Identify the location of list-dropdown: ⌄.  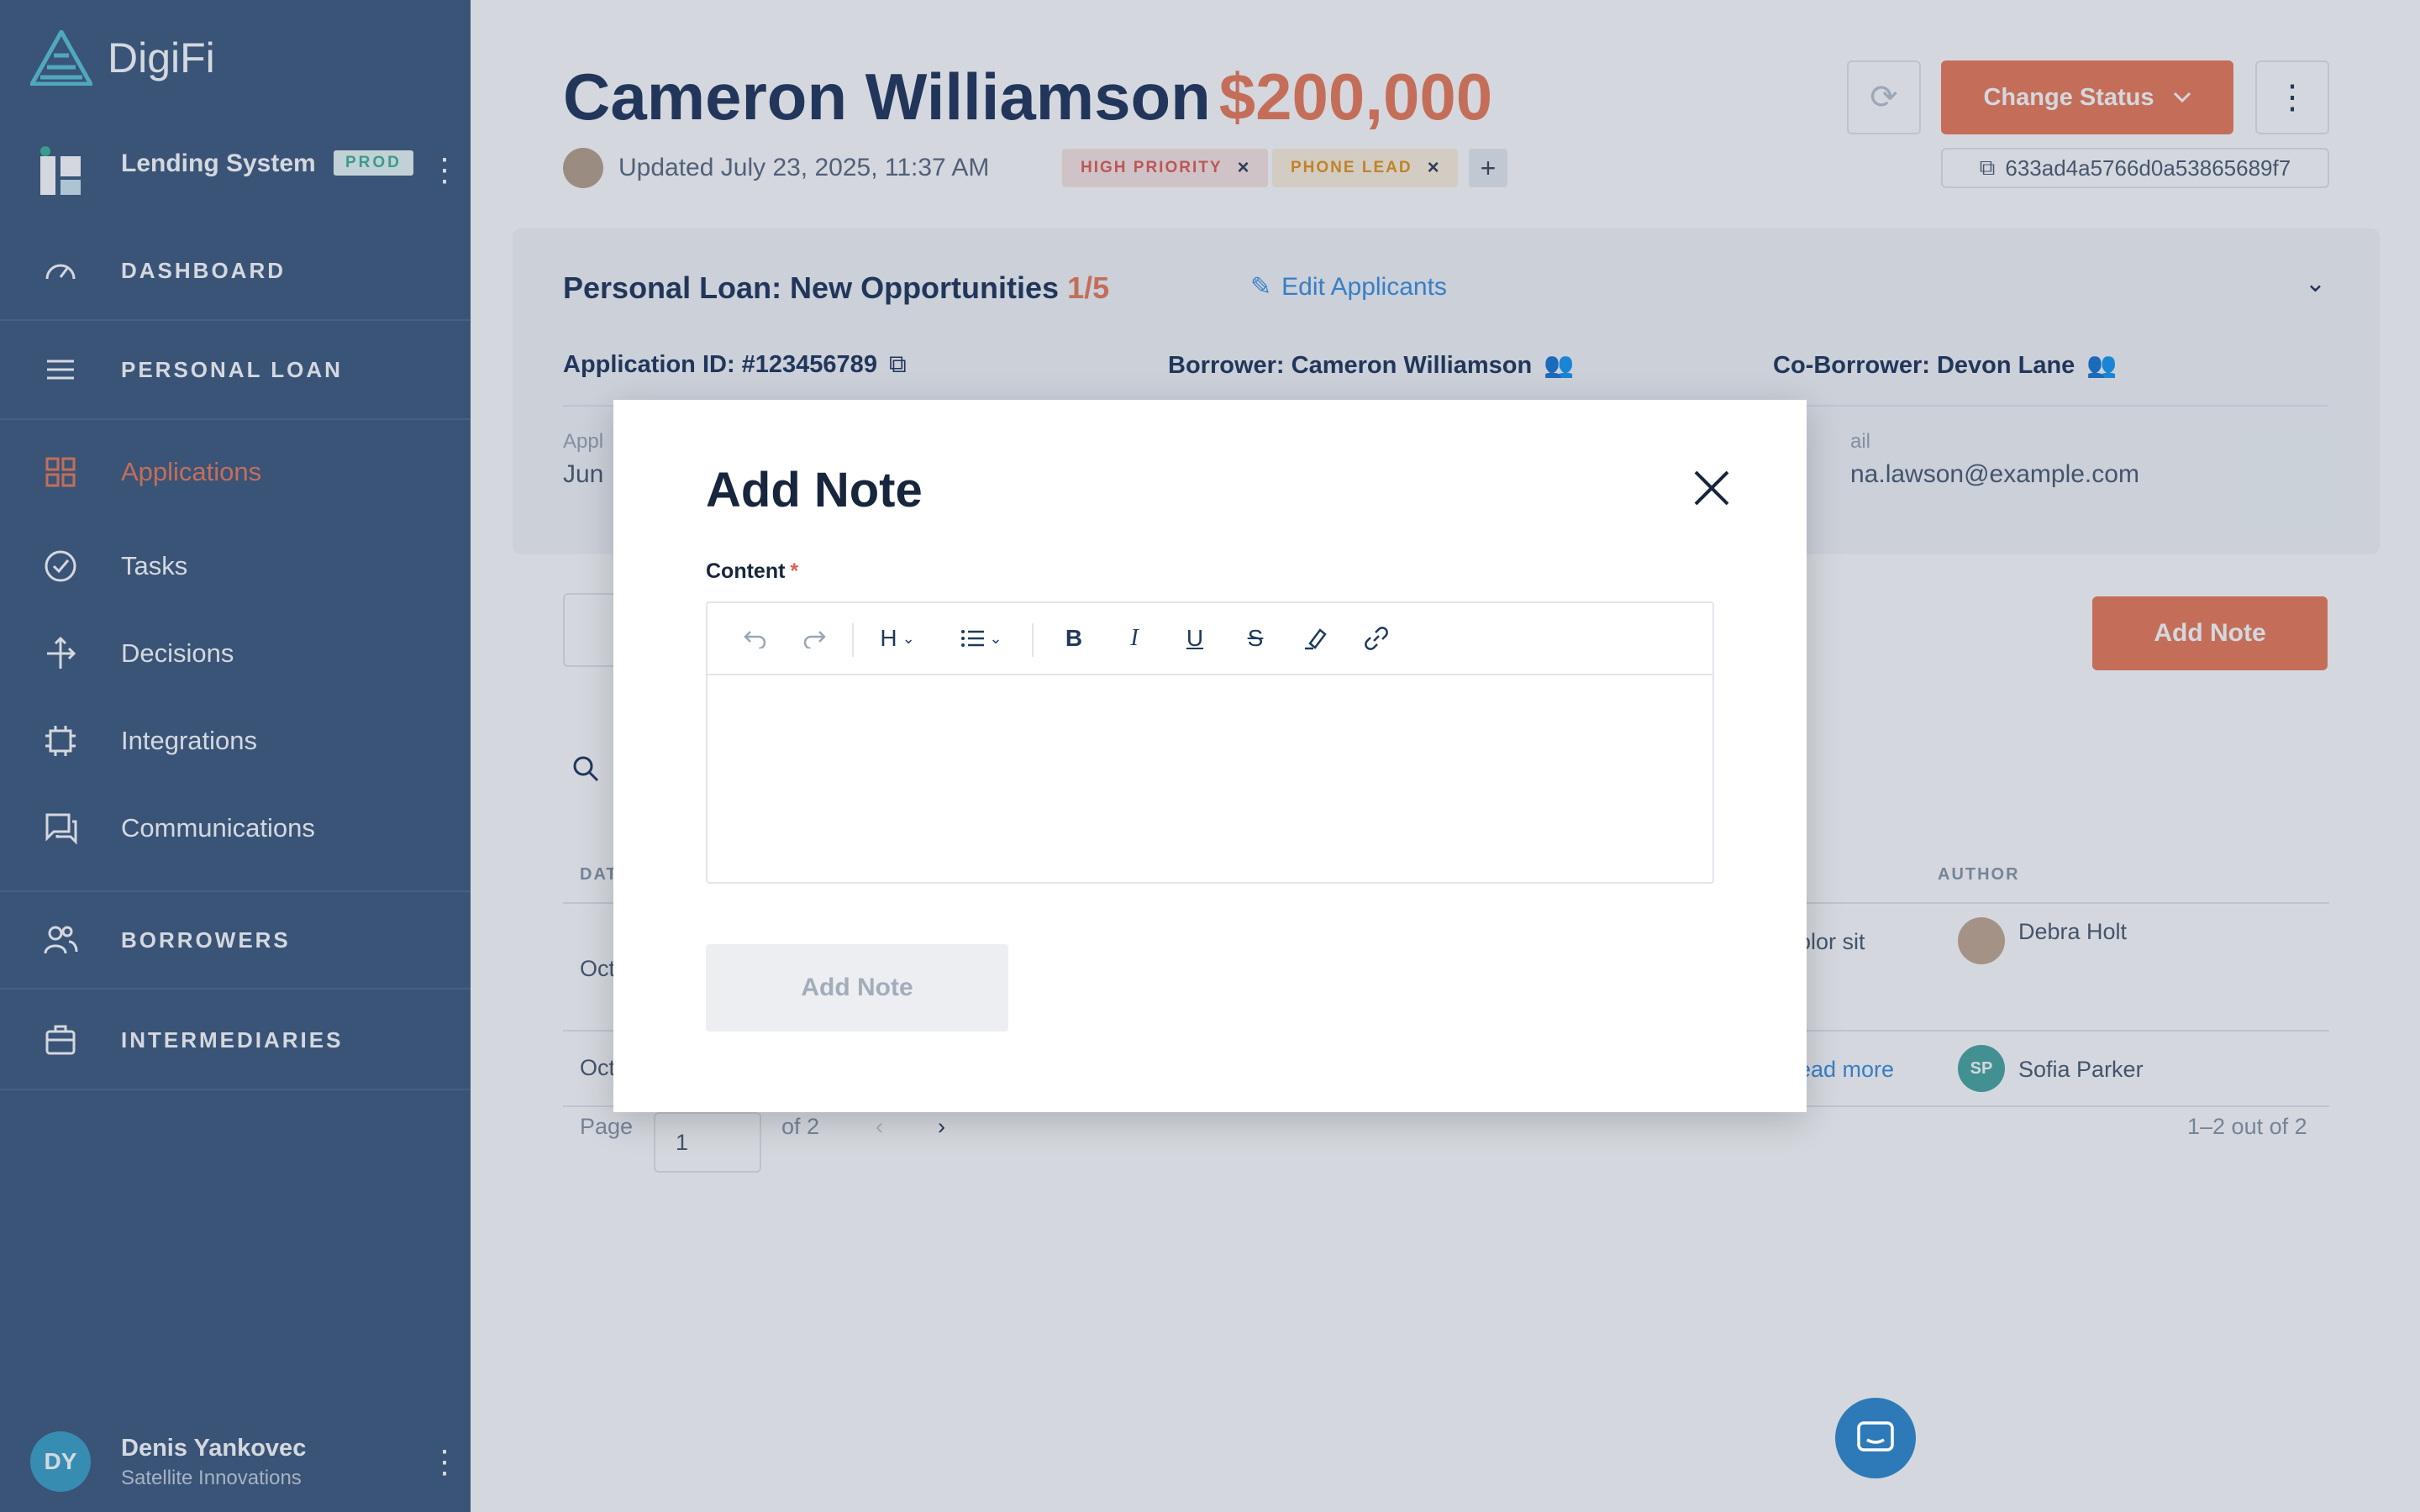
(982, 638).